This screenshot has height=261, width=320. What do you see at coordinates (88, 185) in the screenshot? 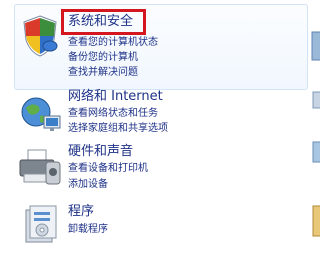
I see `link-add-device: 添加设备` at bounding box center [88, 185].